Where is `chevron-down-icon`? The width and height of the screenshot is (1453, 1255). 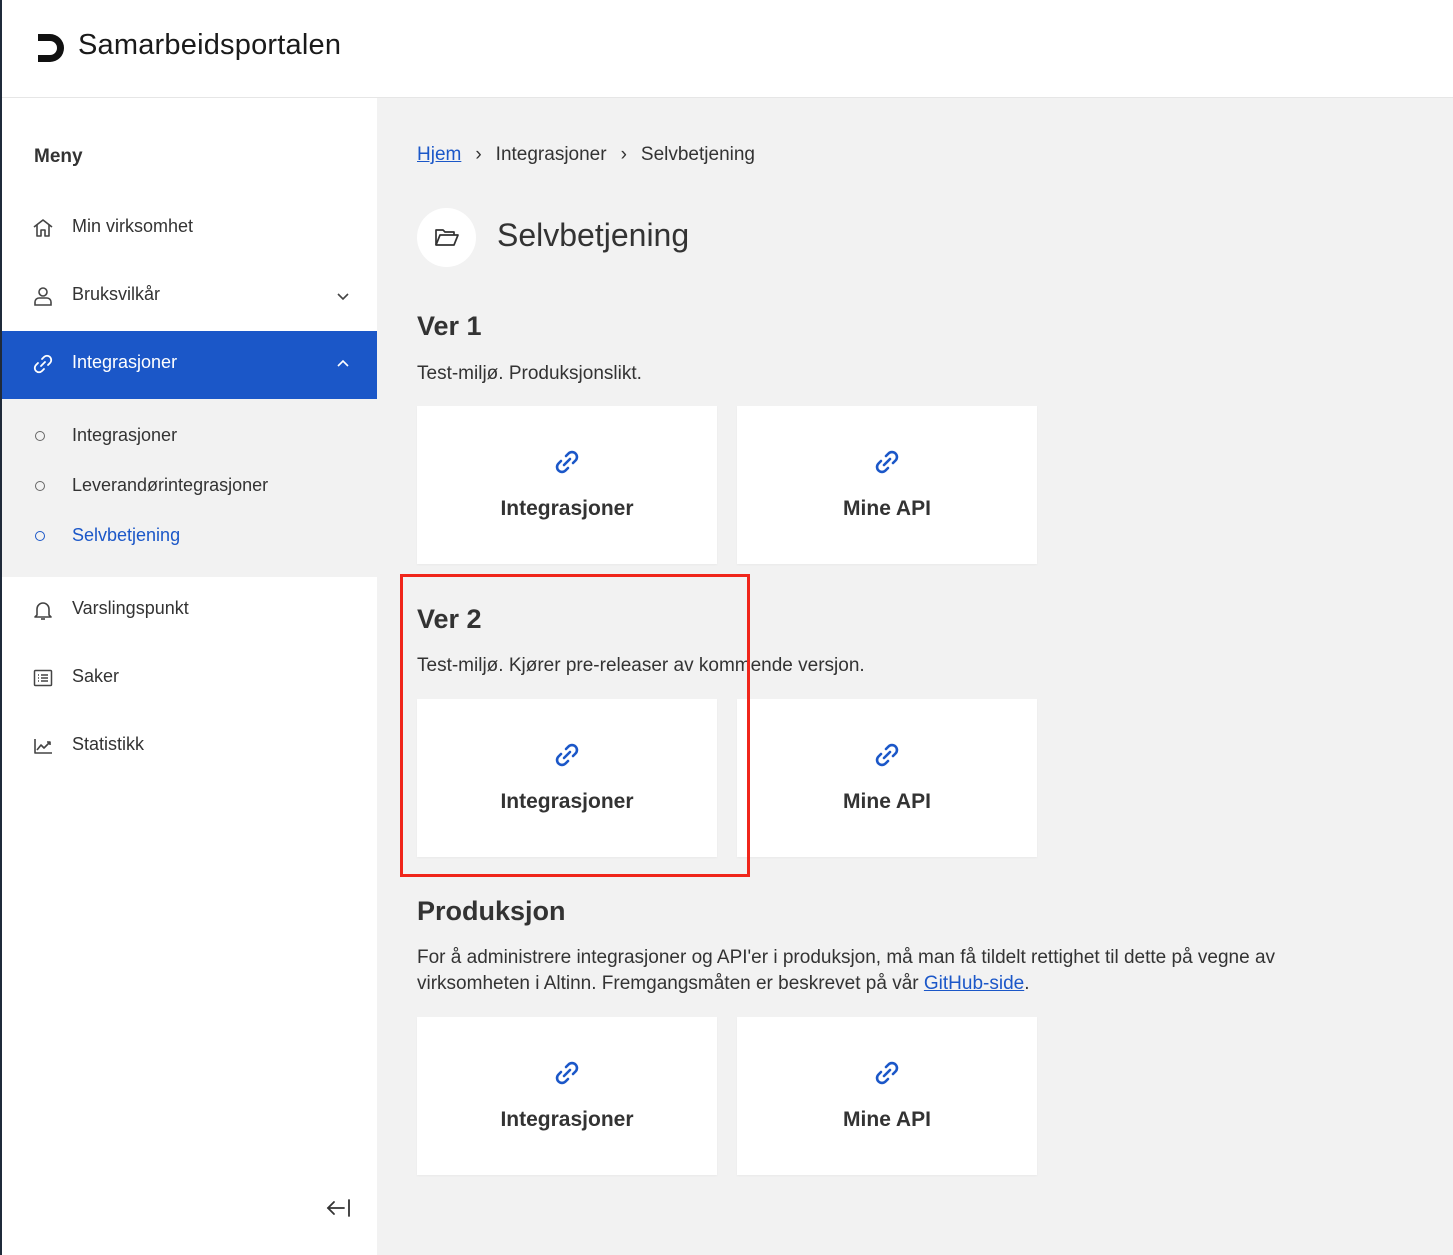 chevron-down-icon is located at coordinates (343, 296).